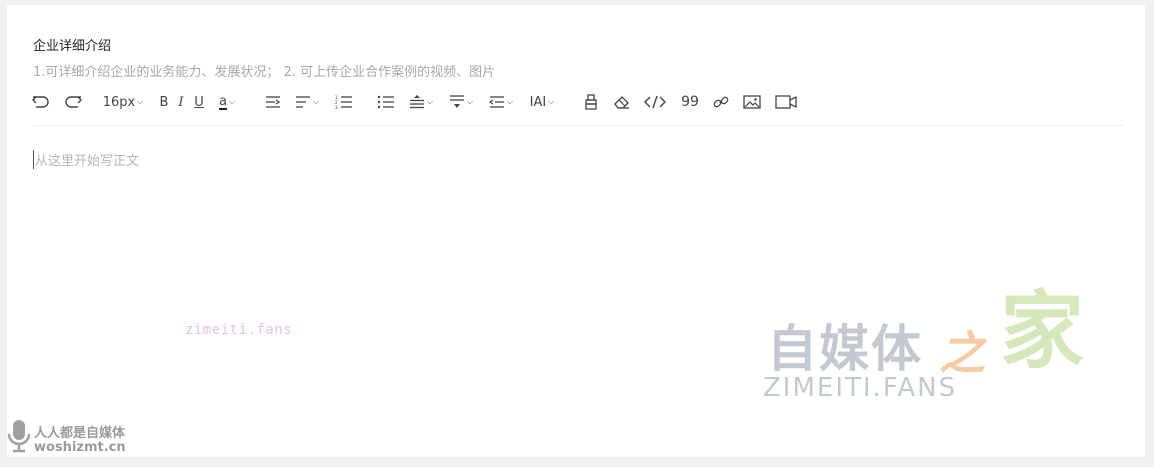 The width and height of the screenshot is (1154, 467). I want to click on clear-format-button, so click(622, 102).